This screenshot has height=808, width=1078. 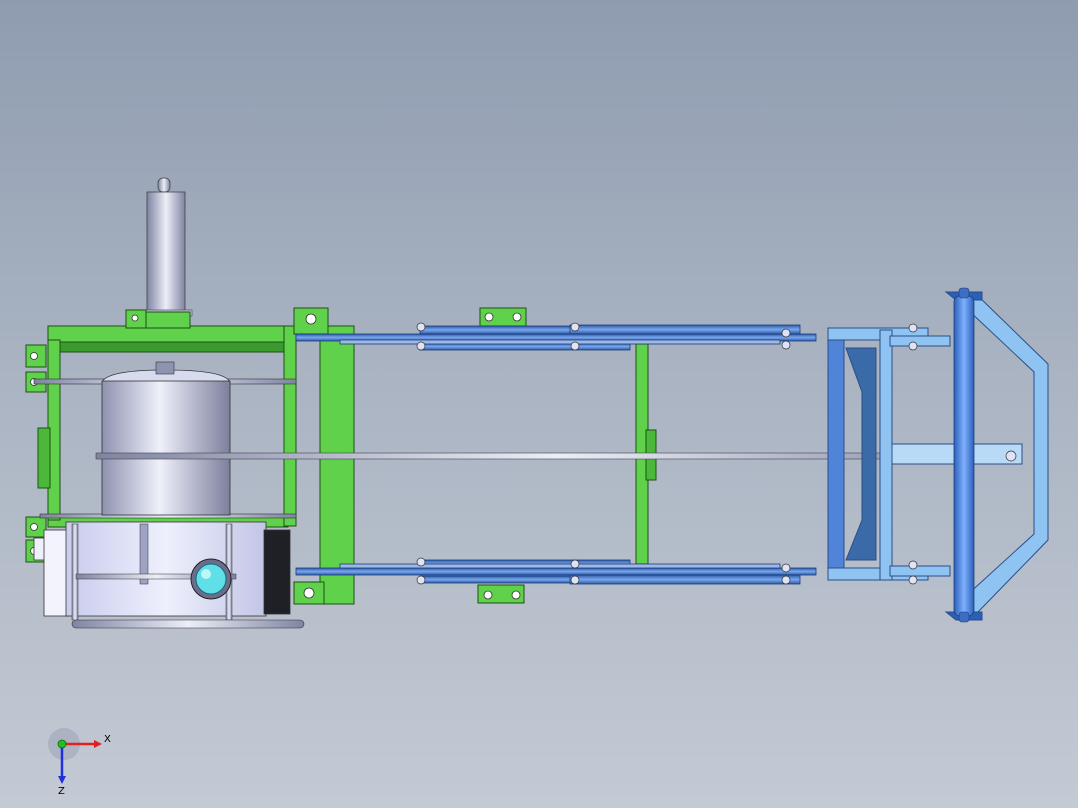 What do you see at coordinates (107, 739) in the screenshot?
I see `x-axis-label: X` at bounding box center [107, 739].